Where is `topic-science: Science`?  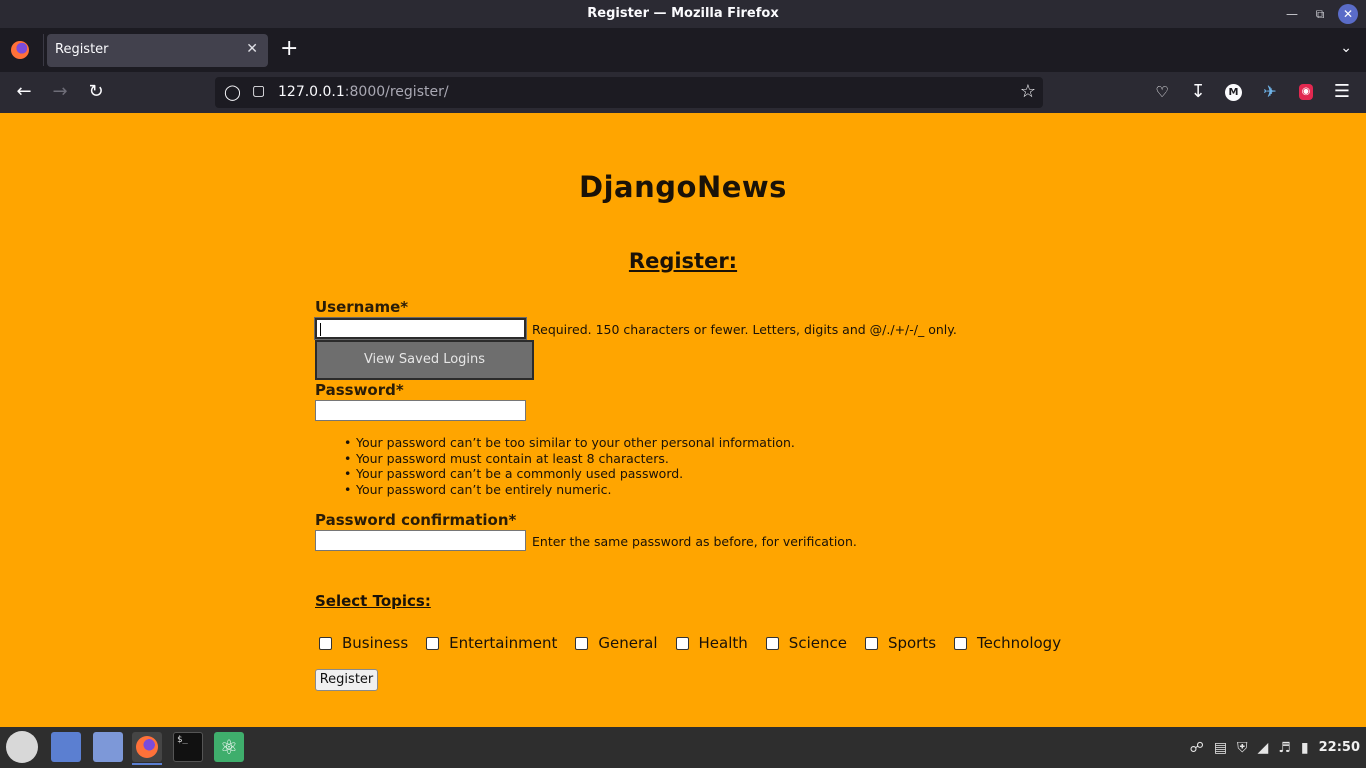 topic-science: Science is located at coordinates (806, 643).